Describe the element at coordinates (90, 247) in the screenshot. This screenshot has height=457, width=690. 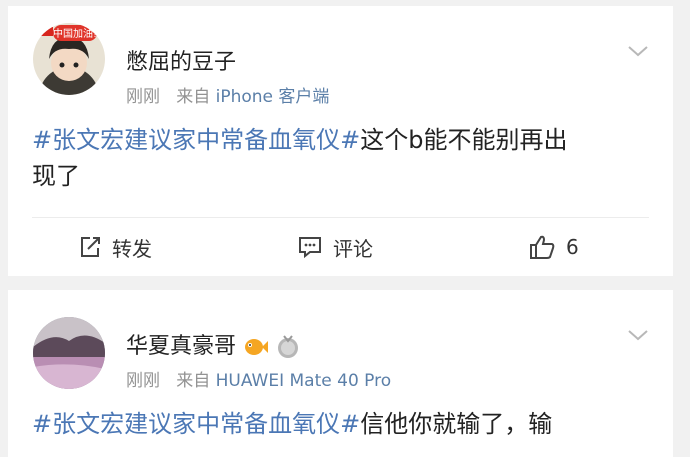
I see `repost-icon` at that location.